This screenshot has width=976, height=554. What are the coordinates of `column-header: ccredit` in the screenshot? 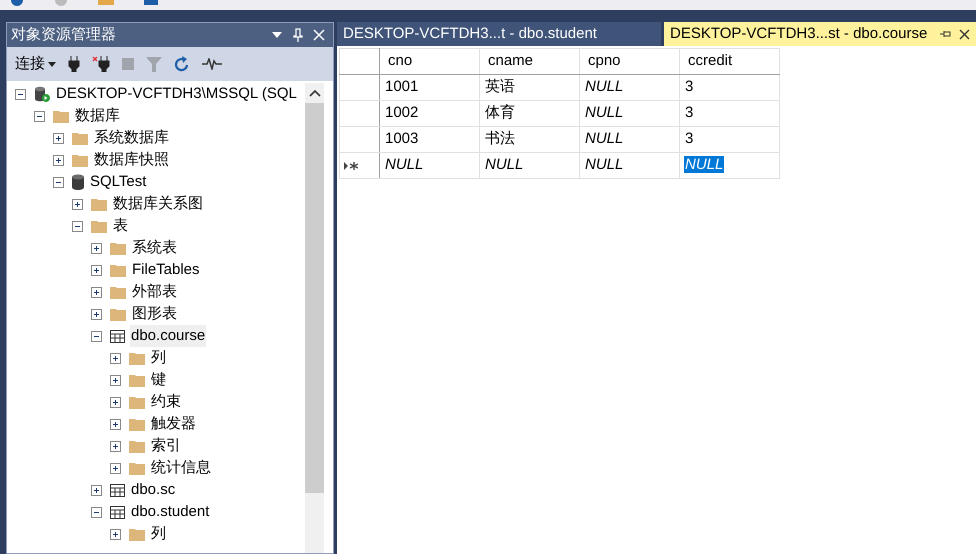 It's located at (730, 61).